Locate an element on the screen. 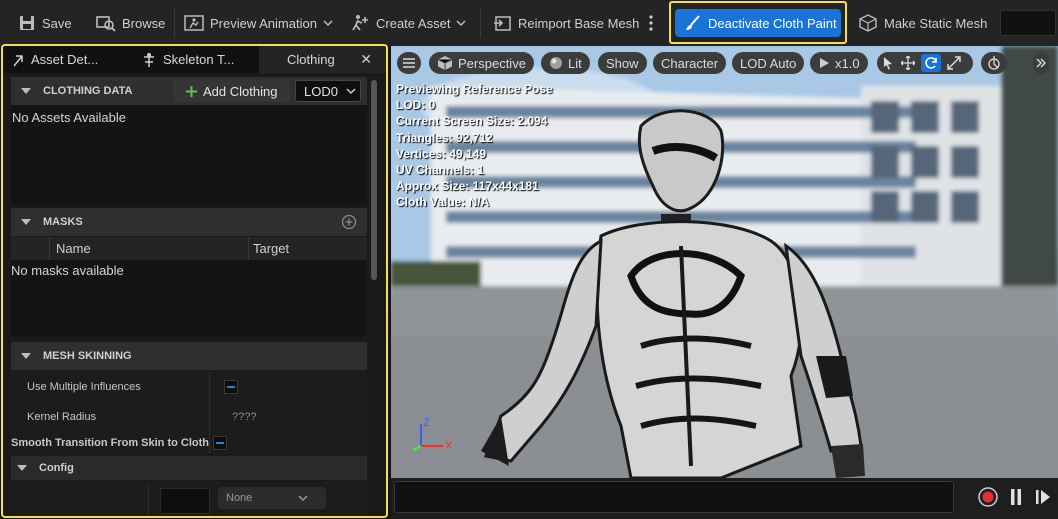 Image resolution: width=1058 pixels, height=519 pixels. preview-animation-icon is located at coordinates (194, 23).